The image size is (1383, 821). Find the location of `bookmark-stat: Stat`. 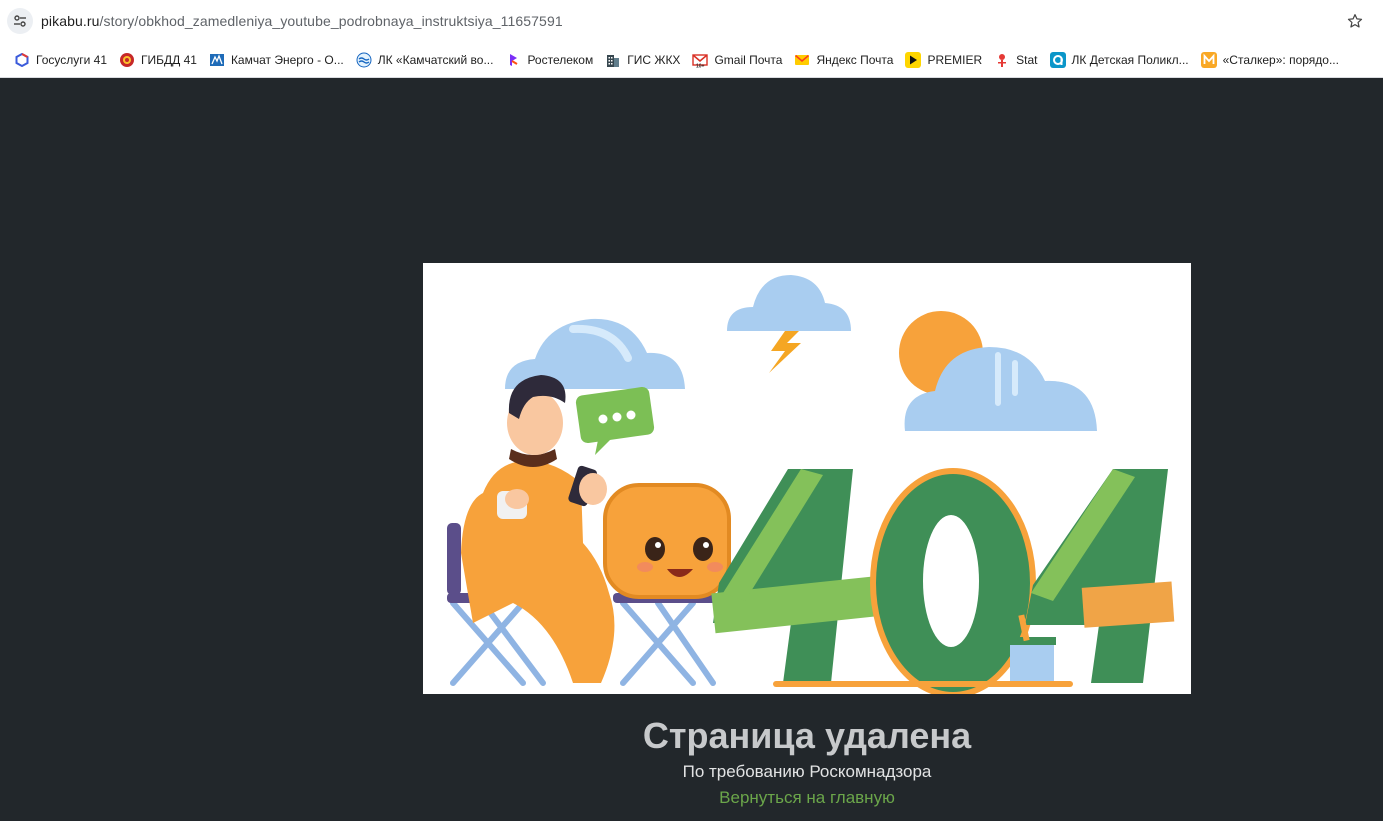

bookmark-stat: Stat is located at coordinates (1015, 60).